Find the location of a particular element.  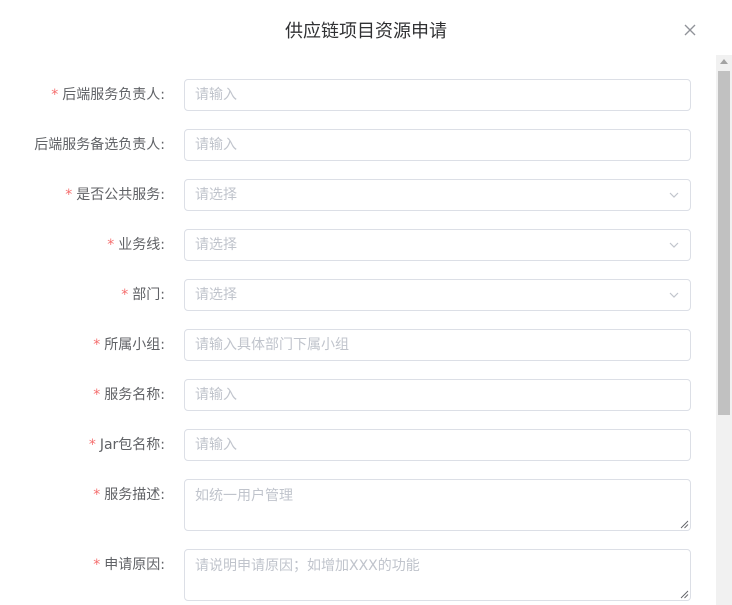

backend-backup-owner-input: 请输入 is located at coordinates (437, 145).